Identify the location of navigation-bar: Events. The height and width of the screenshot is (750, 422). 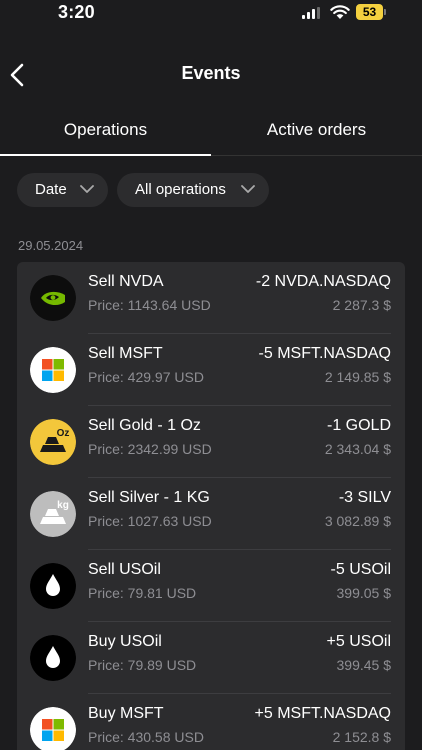
(211, 75).